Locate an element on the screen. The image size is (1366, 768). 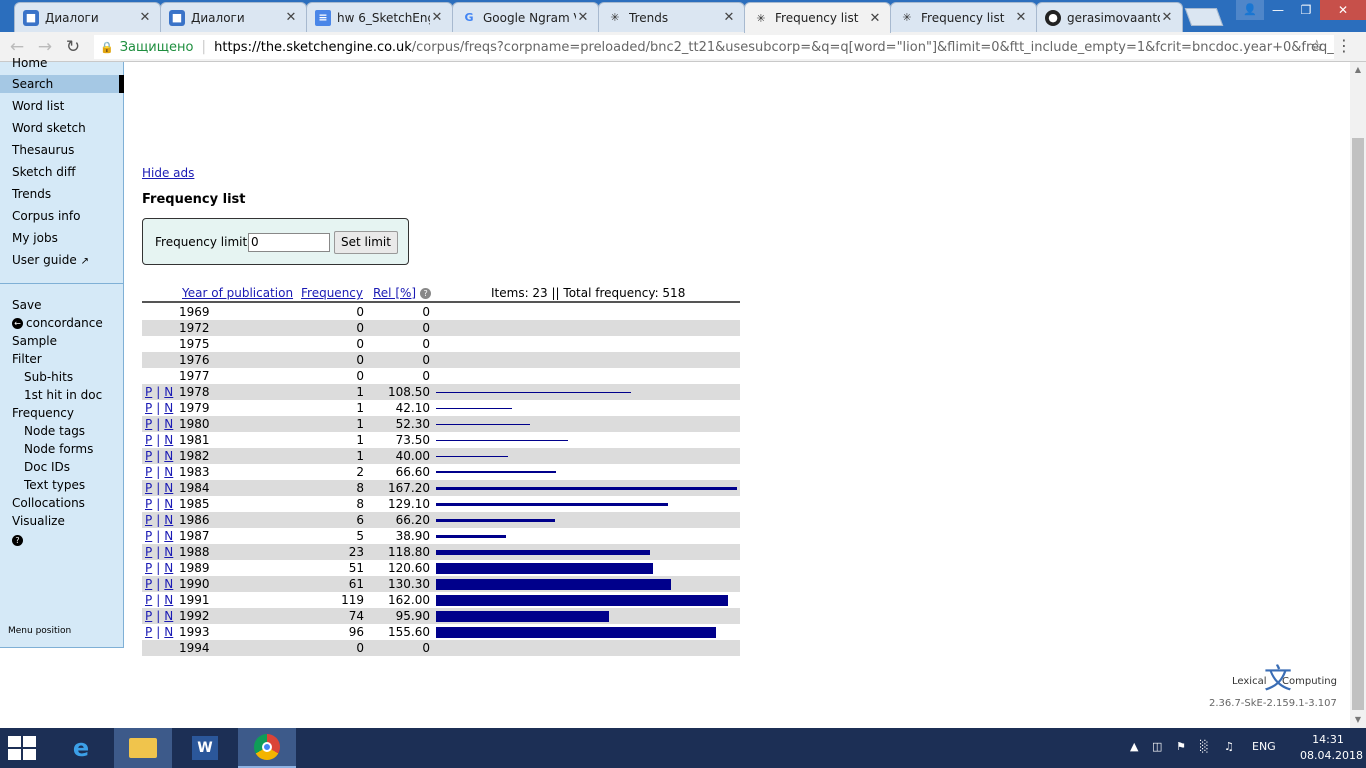
tray-flag-icon: ⚑ is located at coordinates (1181, 746).